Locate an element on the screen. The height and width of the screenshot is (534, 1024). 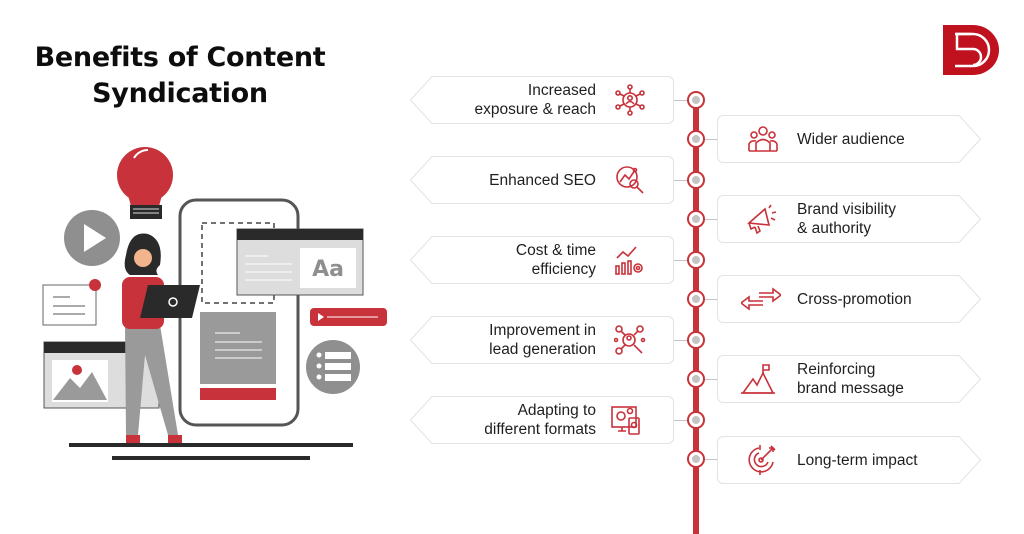
page-title: Benefits of Content Syndication is located at coordinates (180, 76).